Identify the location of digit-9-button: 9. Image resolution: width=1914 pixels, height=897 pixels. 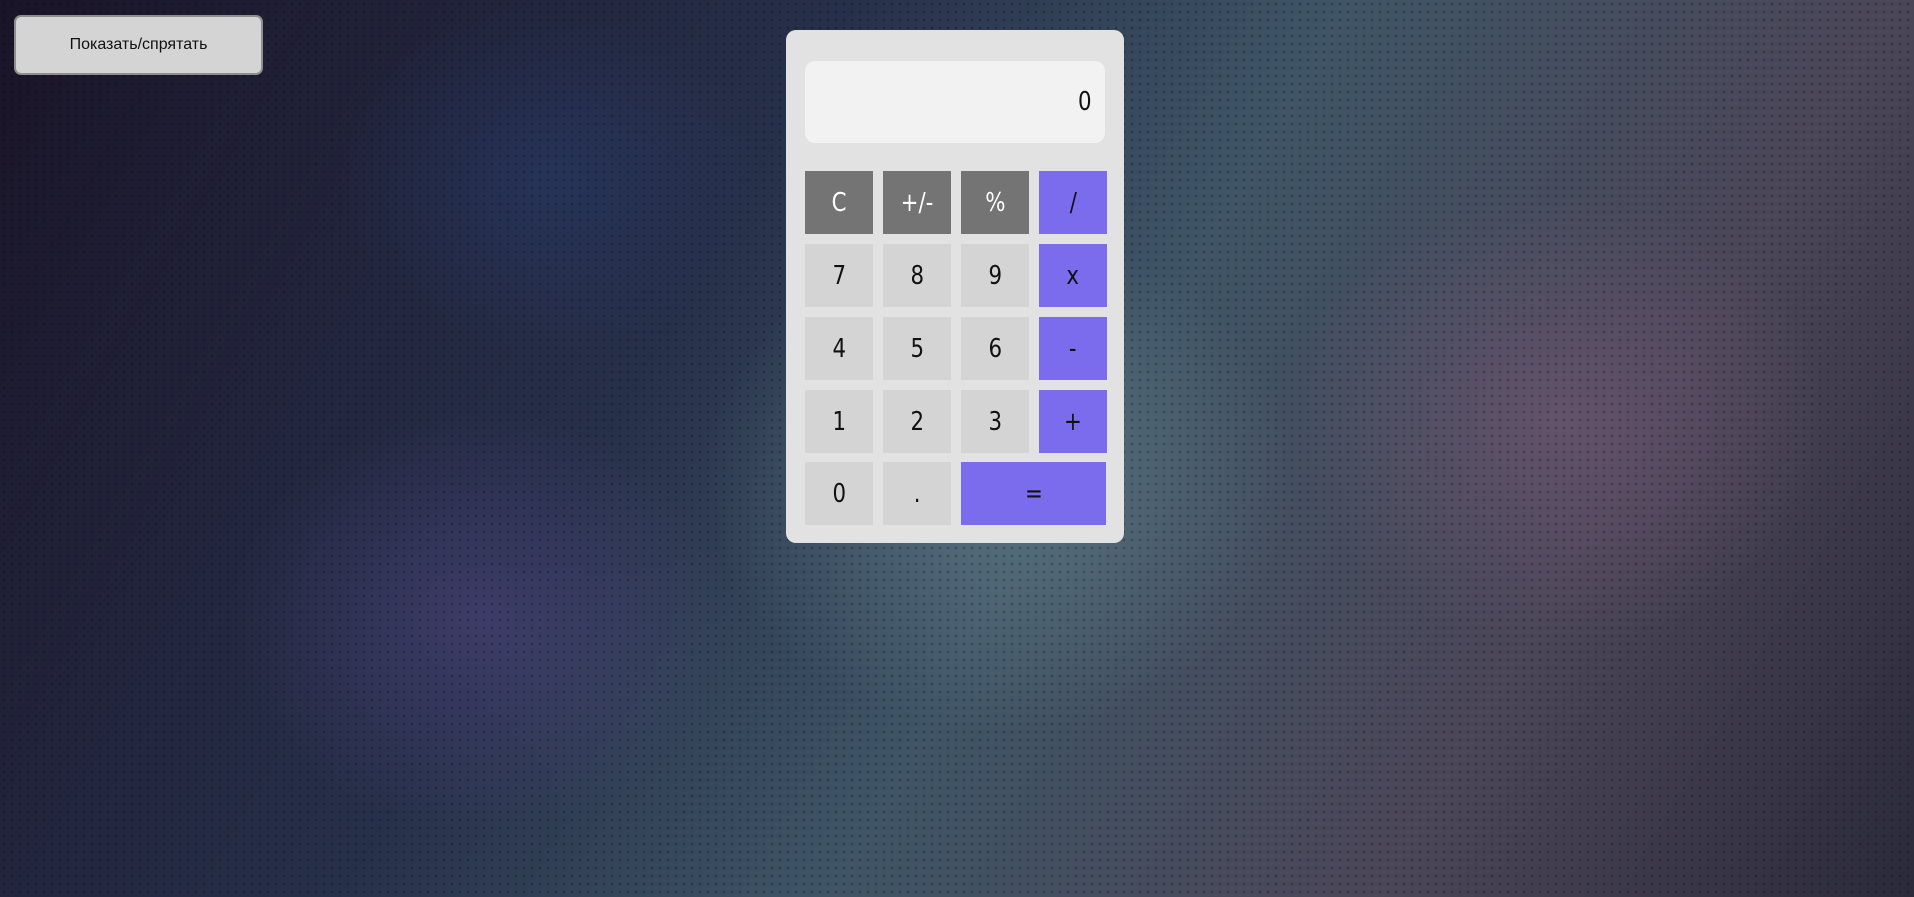
(995, 275).